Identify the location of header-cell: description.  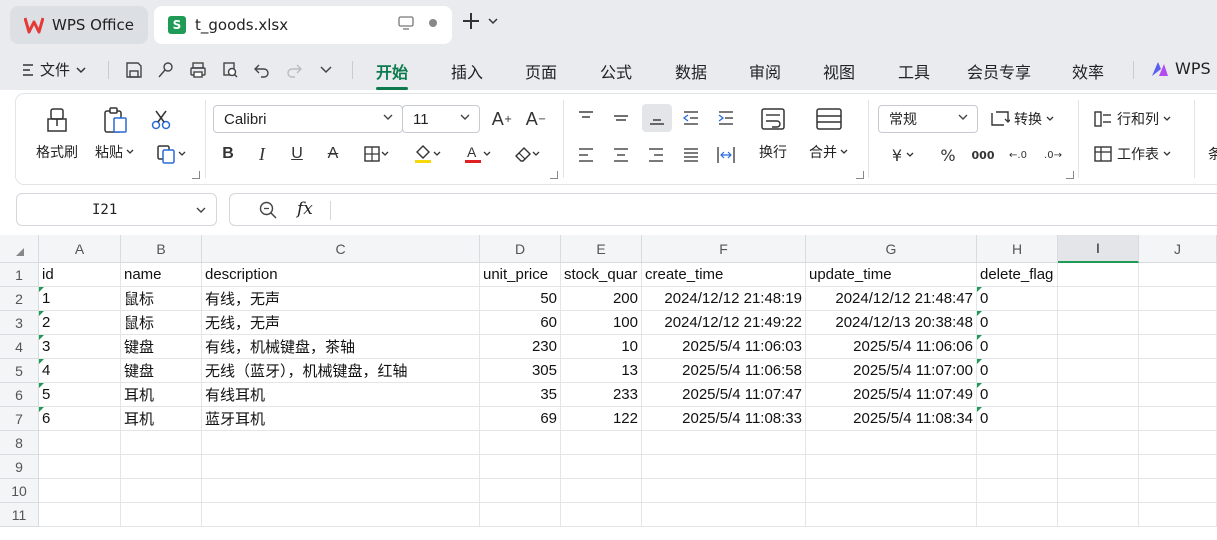
(341, 275).